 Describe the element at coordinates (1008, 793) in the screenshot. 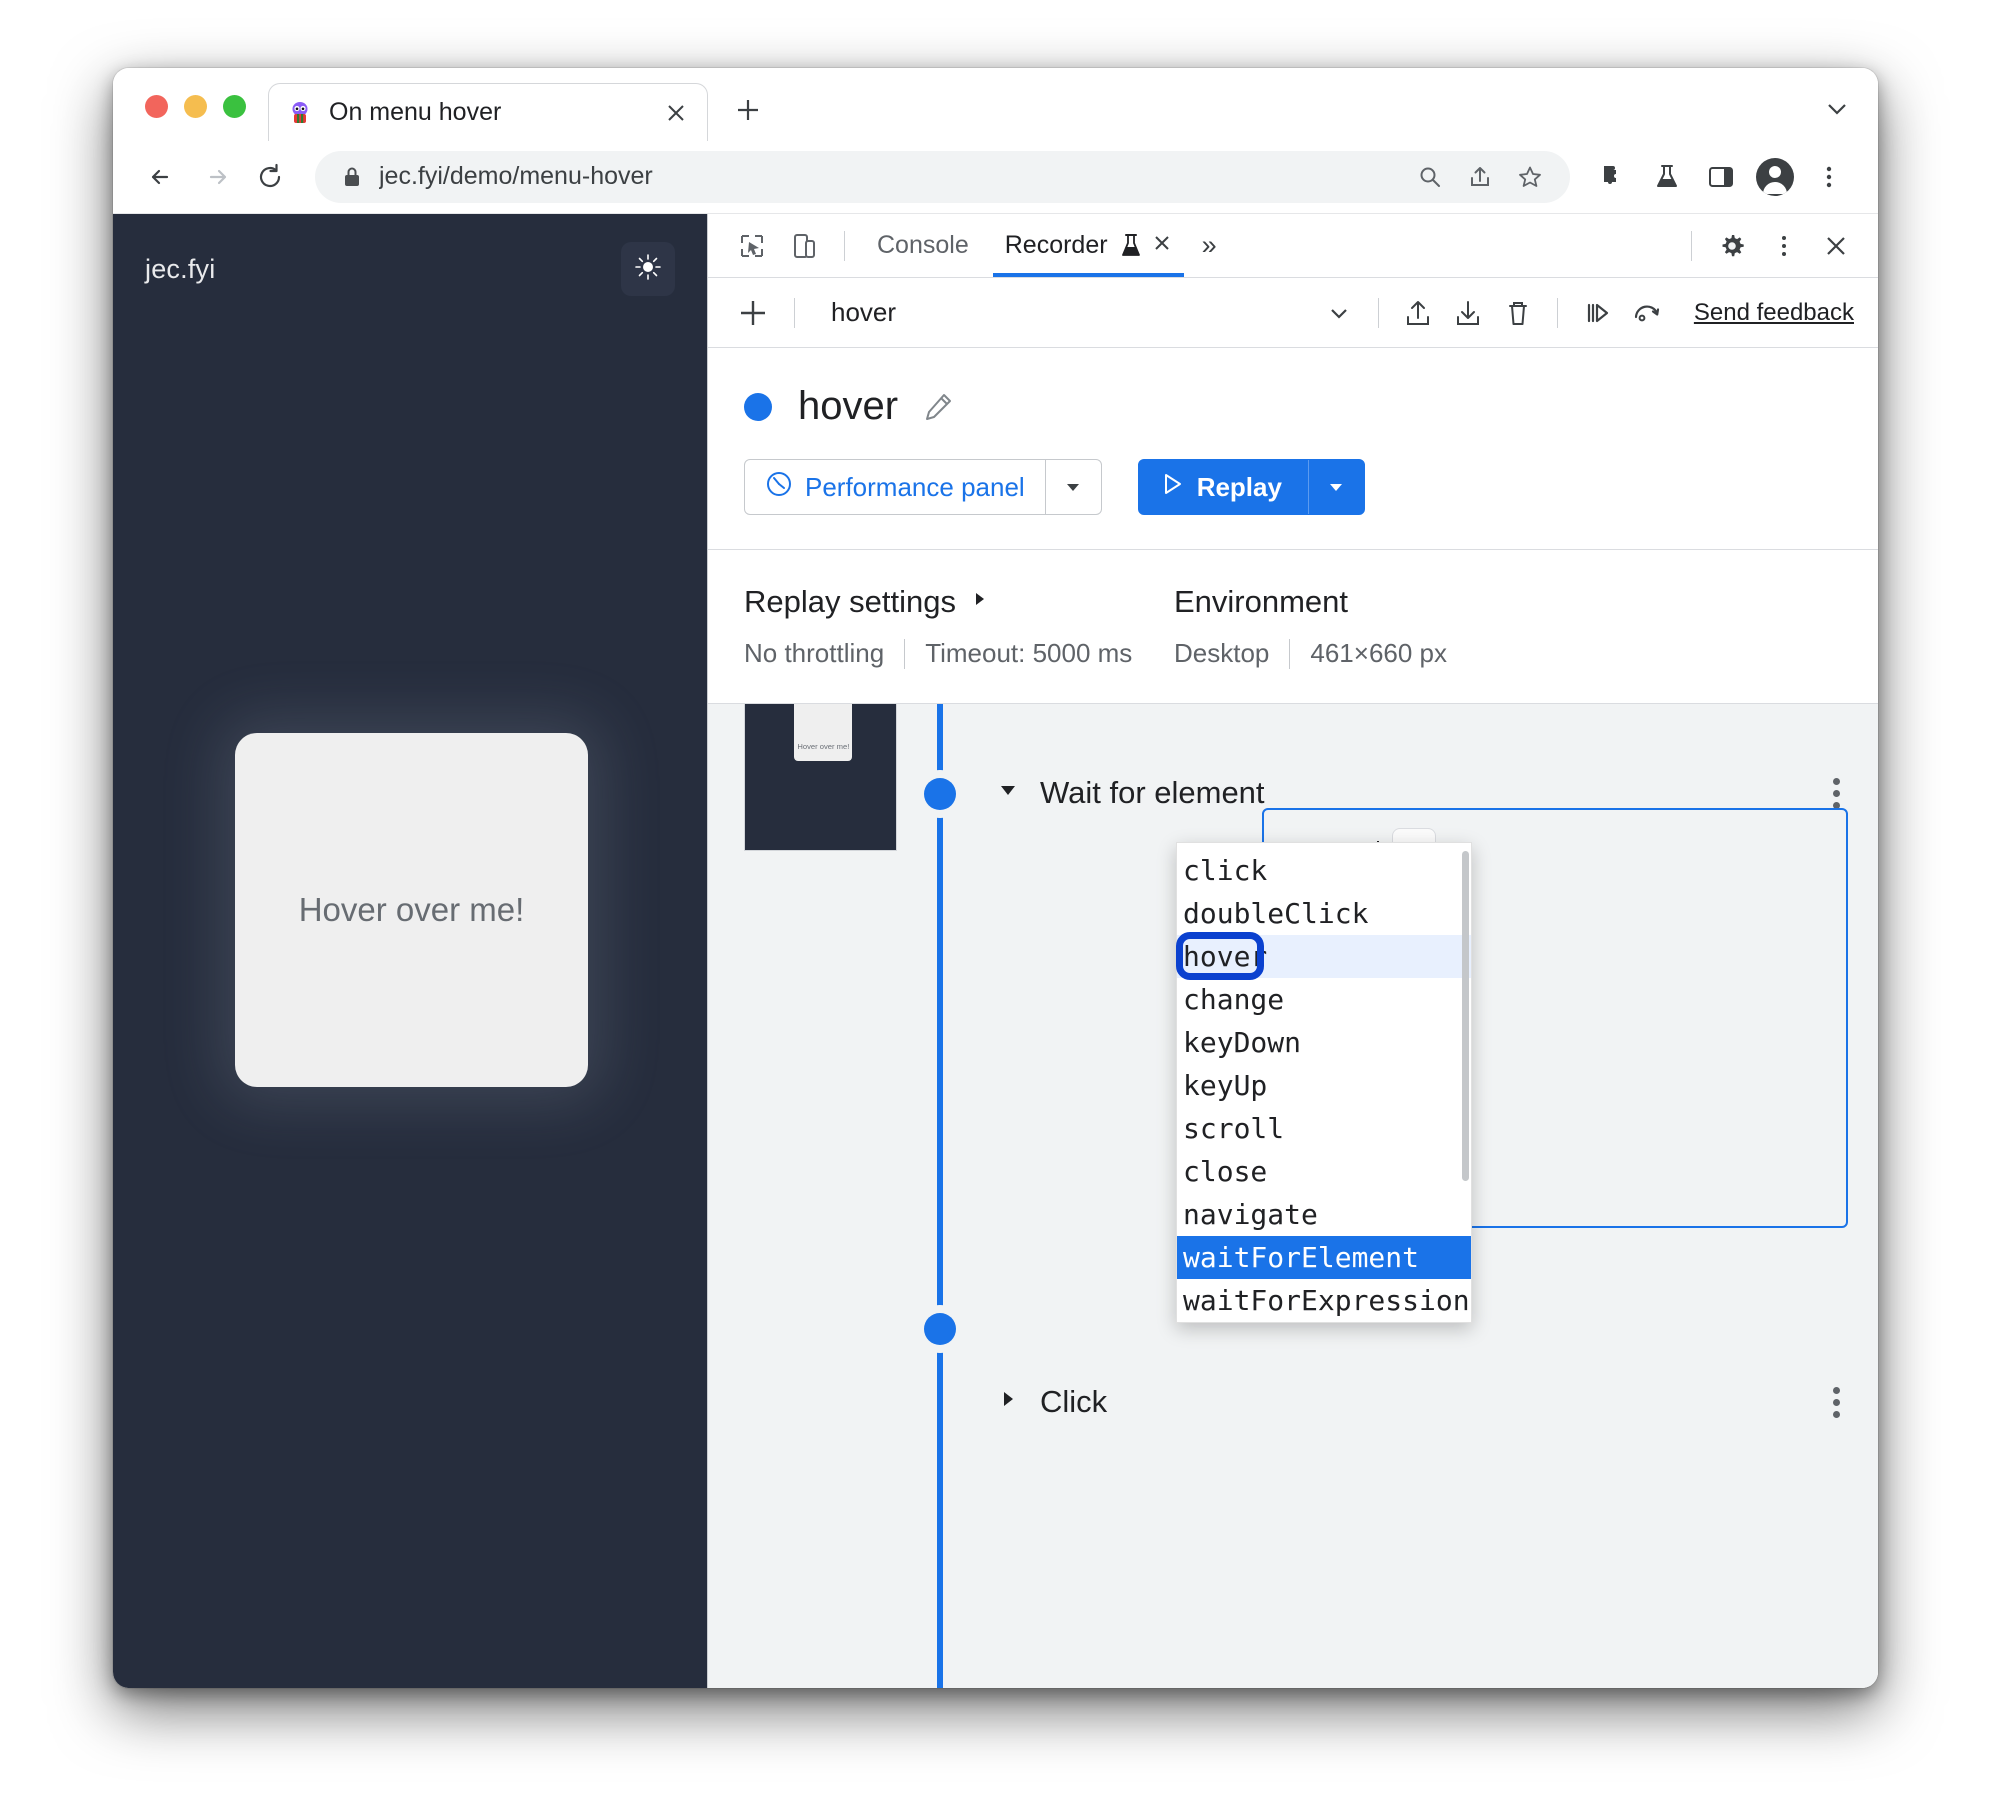

I see `caret-down-icon` at that location.